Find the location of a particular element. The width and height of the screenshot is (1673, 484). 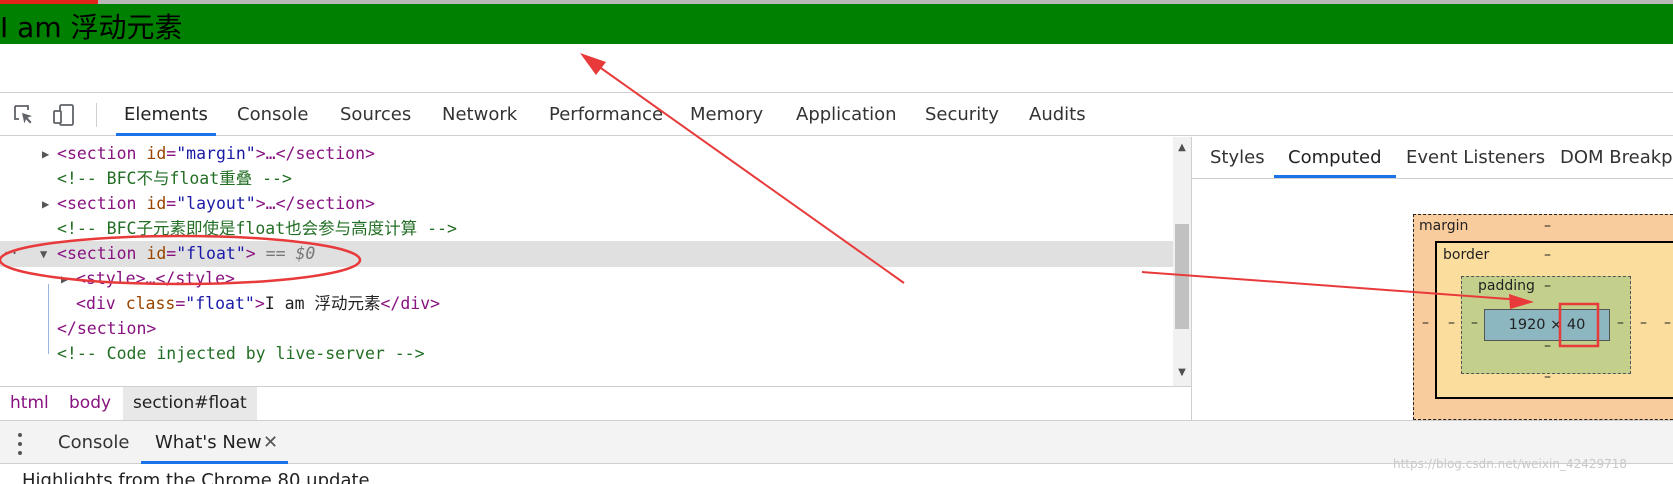

elements-scroll-thumb is located at coordinates (1182, 276).